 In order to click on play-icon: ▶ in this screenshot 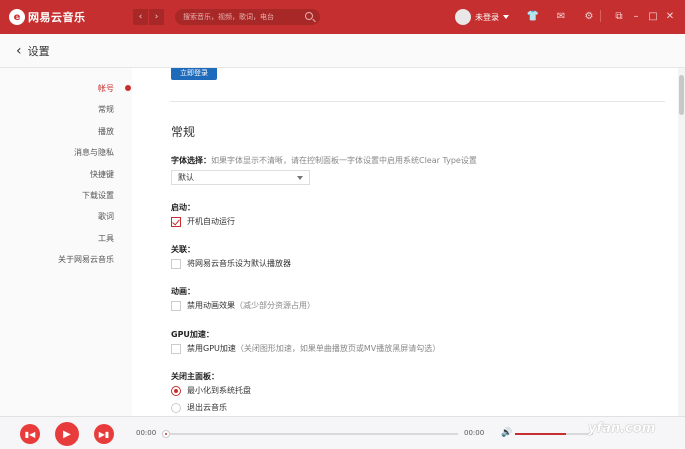, I will do `click(67, 434)`.